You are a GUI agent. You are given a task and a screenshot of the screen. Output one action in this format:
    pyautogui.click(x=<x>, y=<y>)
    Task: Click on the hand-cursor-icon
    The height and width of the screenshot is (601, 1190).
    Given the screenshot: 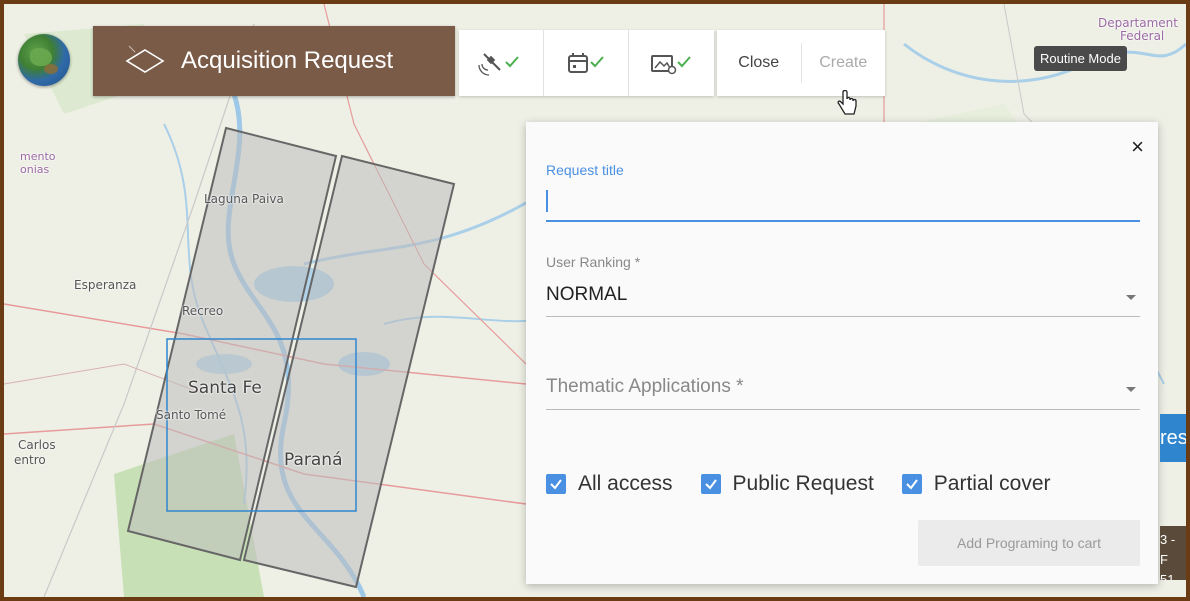 What is the action you would take?
    pyautogui.click(x=847, y=102)
    